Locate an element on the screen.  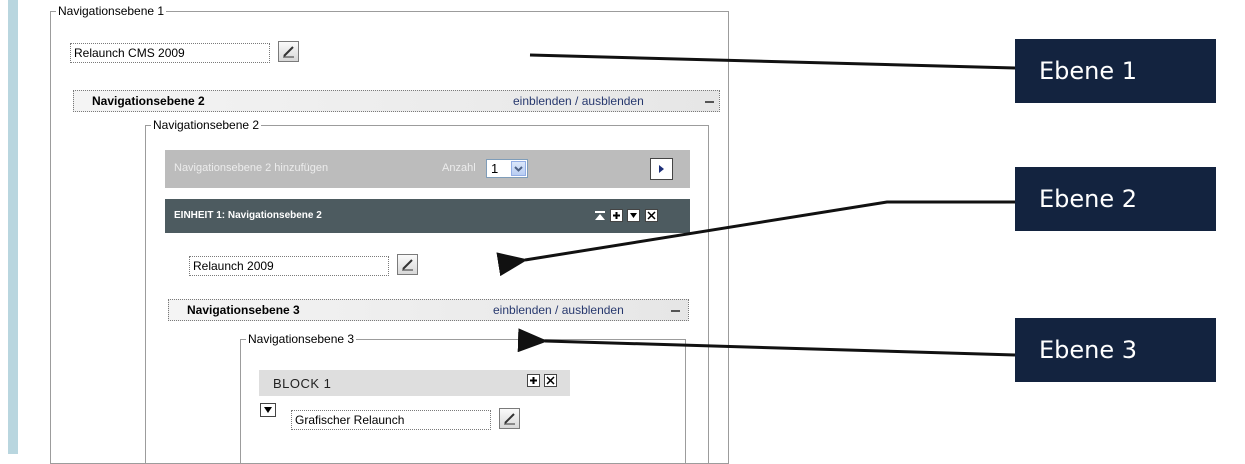
callout-level-1-label: Ebene 1 is located at coordinates (1088, 71).